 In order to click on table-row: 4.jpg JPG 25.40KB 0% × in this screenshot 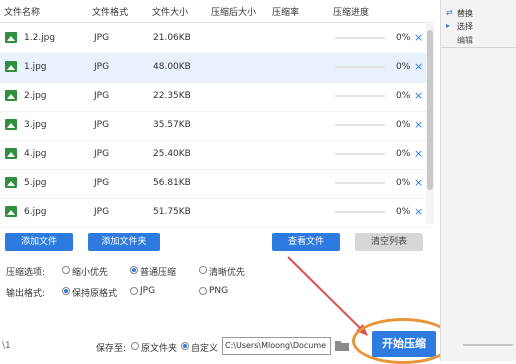, I will do `click(216, 155)`.